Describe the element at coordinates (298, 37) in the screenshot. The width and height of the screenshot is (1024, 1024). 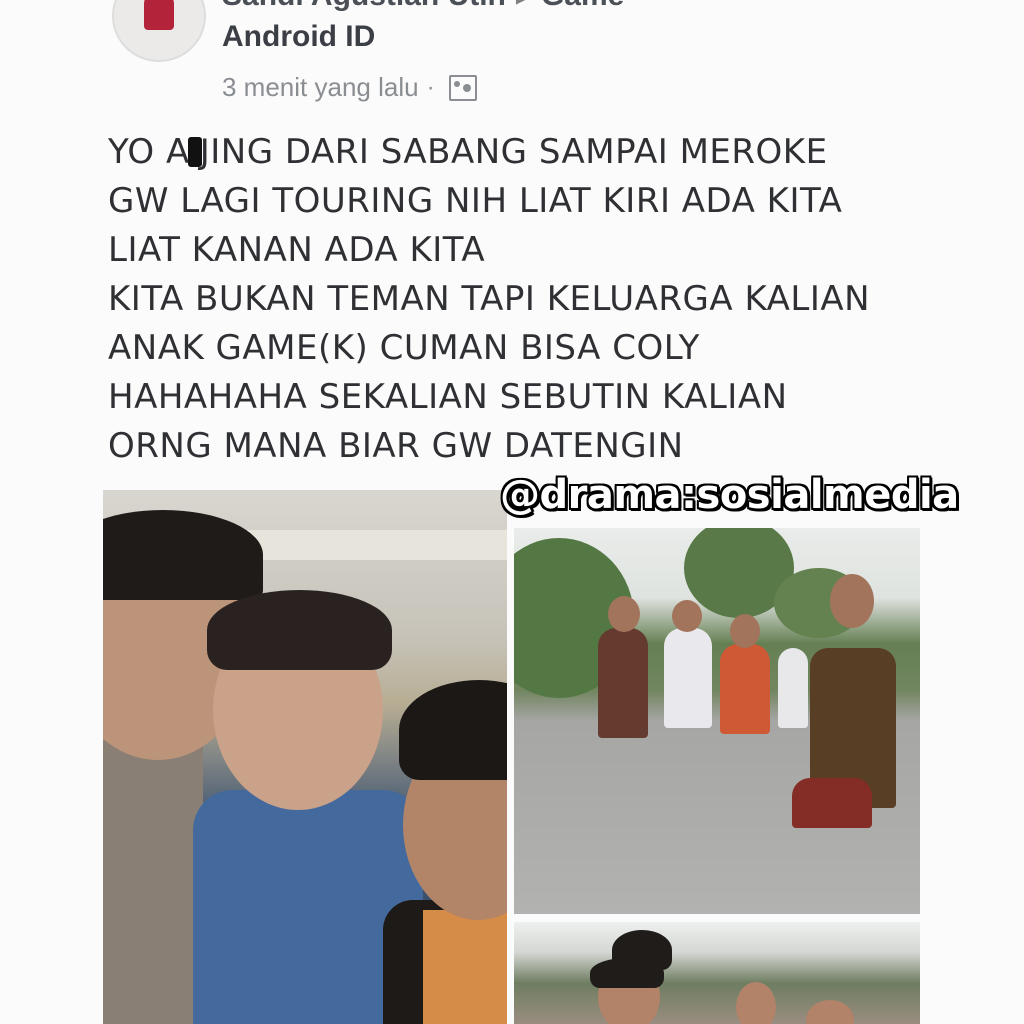
I see `group-name: Android ID` at that location.